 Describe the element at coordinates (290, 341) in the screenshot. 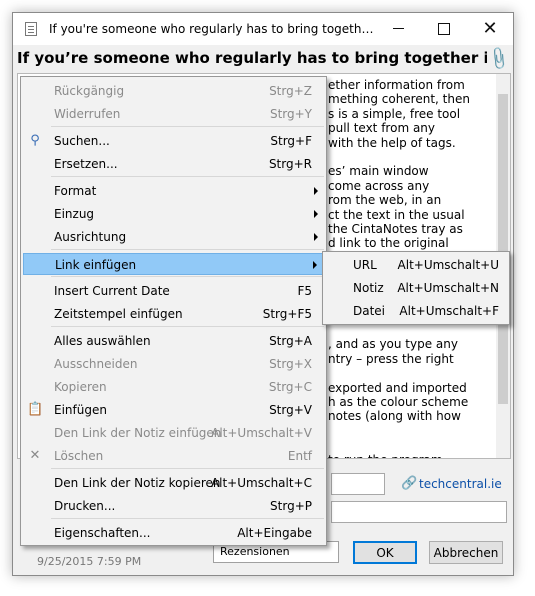

I see `menu-item-shortcut: Strg+A` at that location.